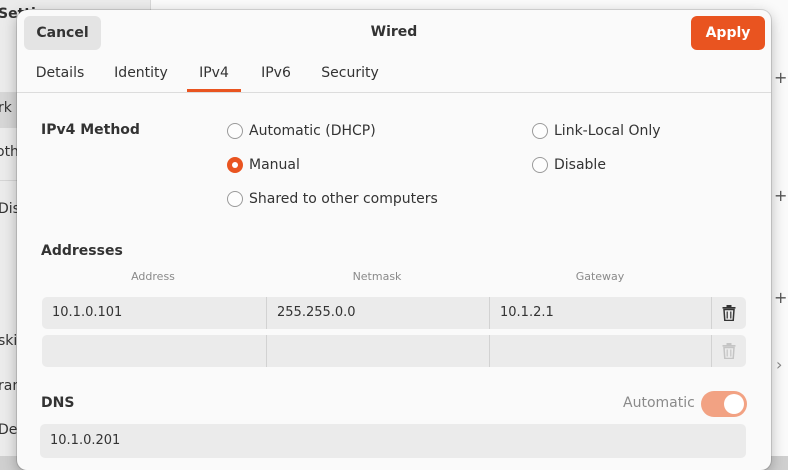 This screenshot has width=788, height=470. I want to click on radio-label: Shared to other computers, so click(343, 199).